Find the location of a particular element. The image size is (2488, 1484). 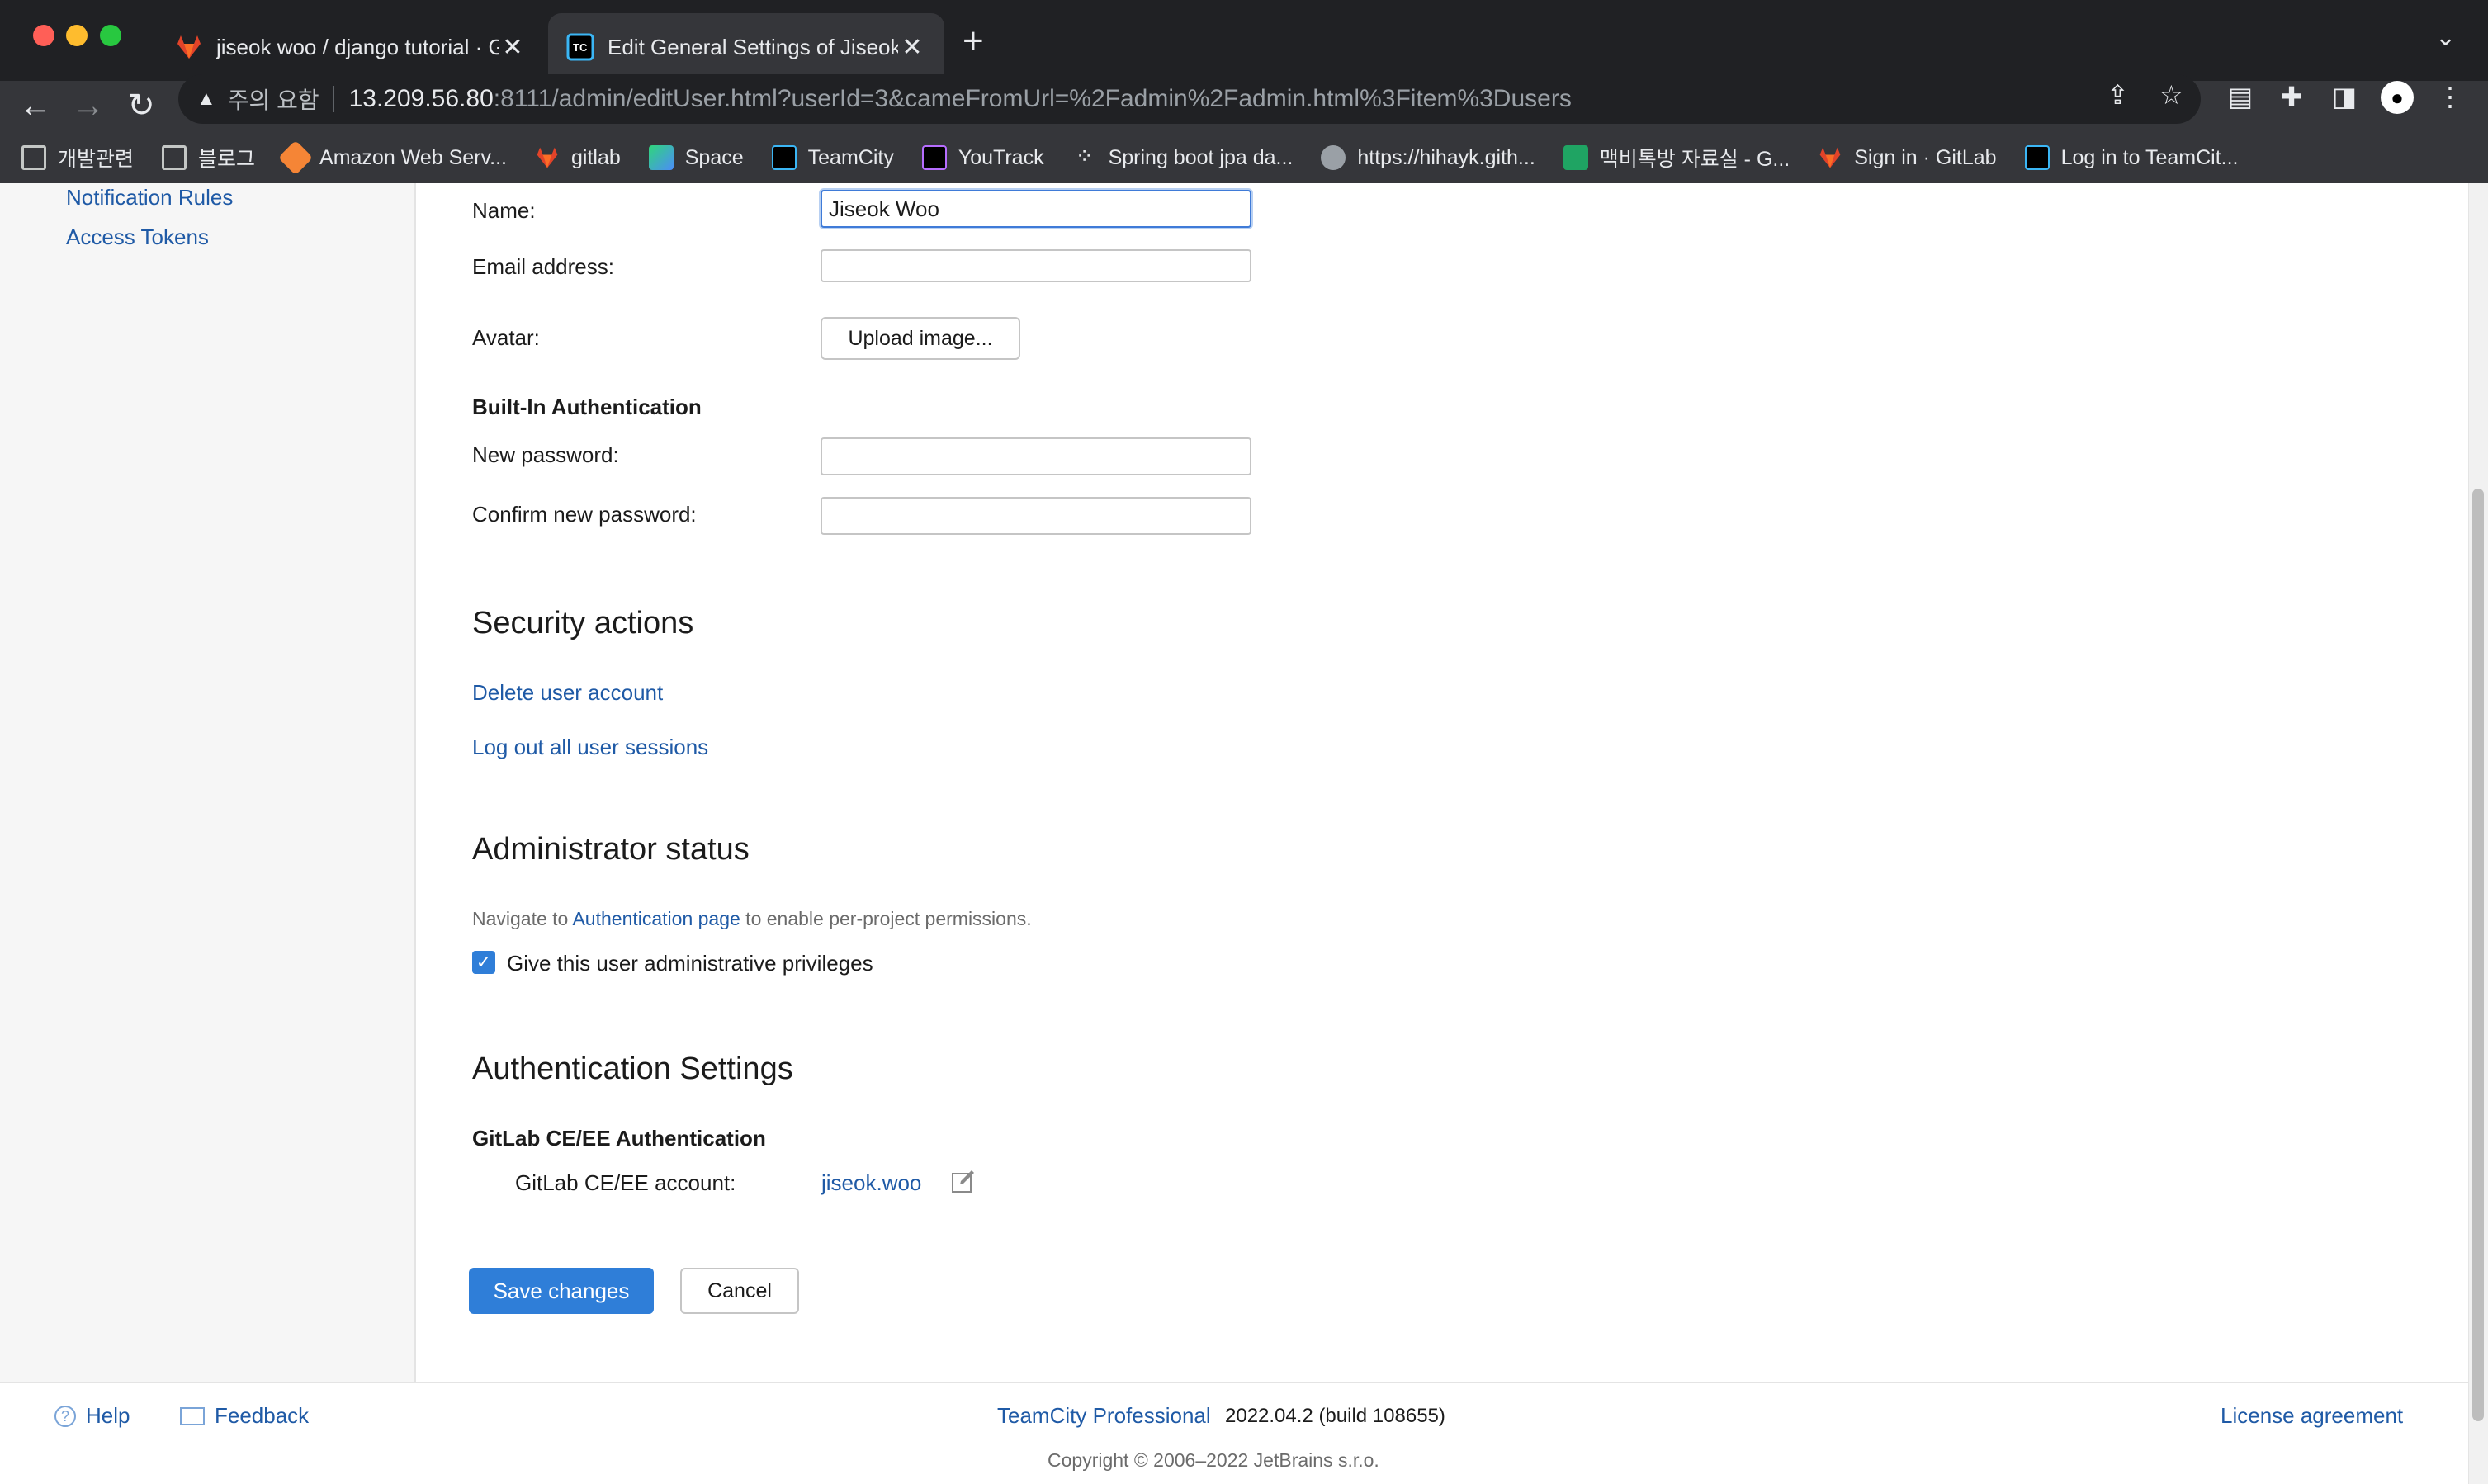

bookmark-label: Space is located at coordinates (714, 157).